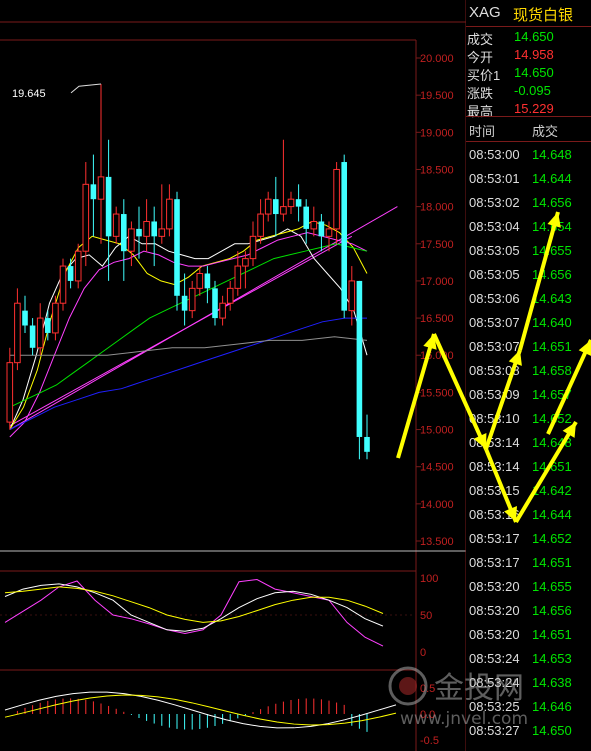 This screenshot has height=751, width=591. I want to click on osc1-line, so click(194, 607).